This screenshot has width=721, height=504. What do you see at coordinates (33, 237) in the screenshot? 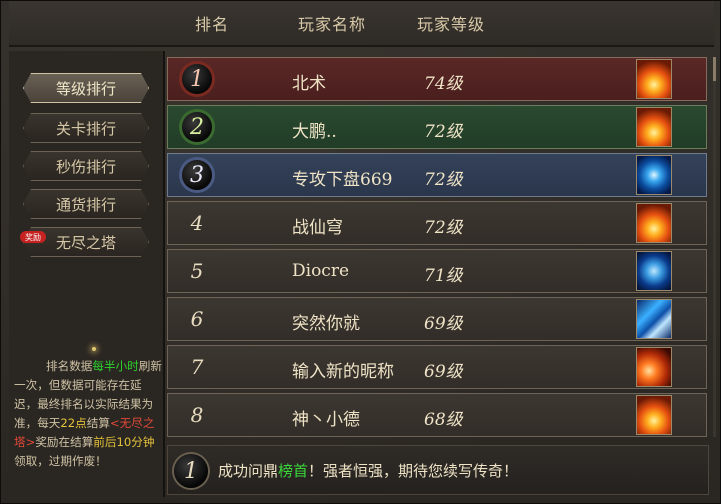
I see `reward-badge: 奖励` at bounding box center [33, 237].